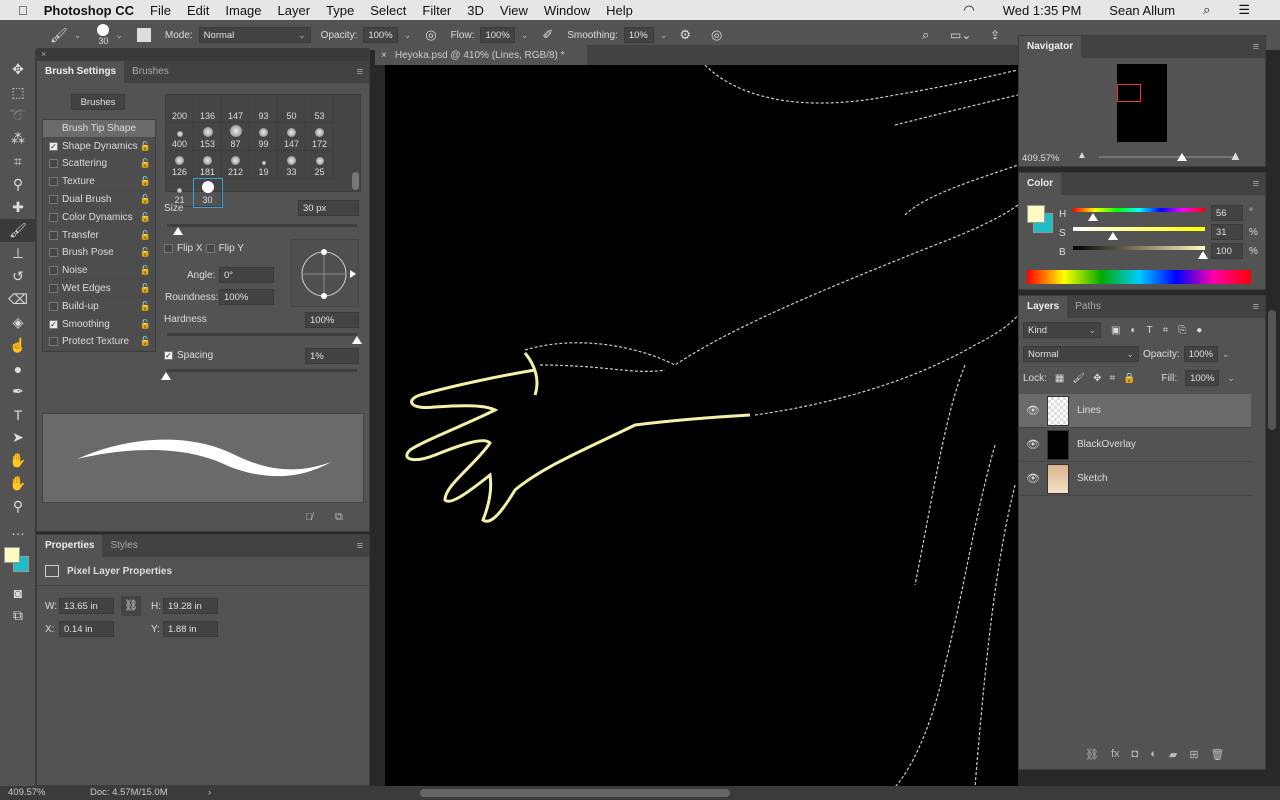 Image resolution: width=1280 pixels, height=800 pixels. I want to click on crop-tool-icon: ⌗, so click(18, 161).